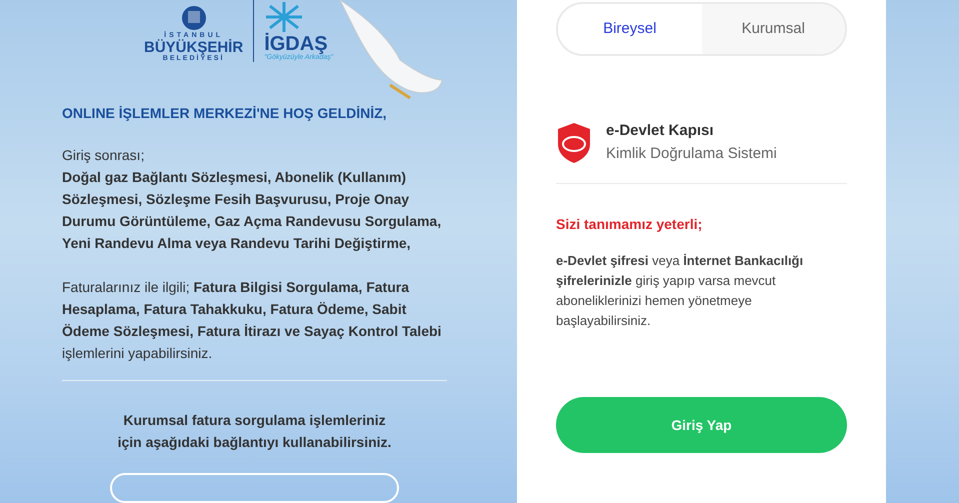 This screenshot has height=503, width=959. Describe the element at coordinates (773, 29) in the screenshot. I see `login-type-tab: Kurumsal` at that location.